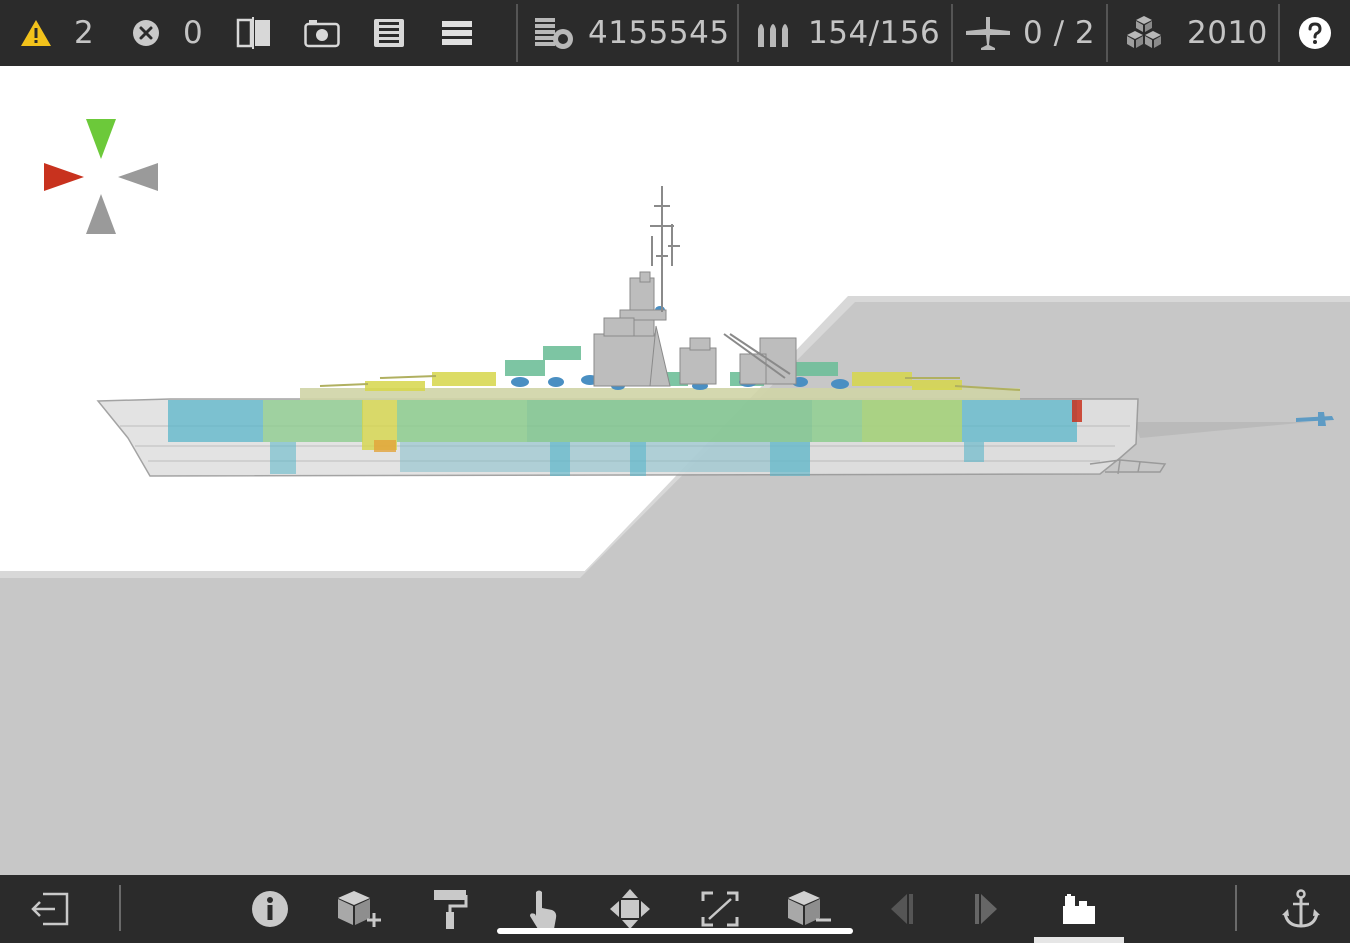  What do you see at coordinates (630, 909) in the screenshot?
I see `move-icon` at bounding box center [630, 909].